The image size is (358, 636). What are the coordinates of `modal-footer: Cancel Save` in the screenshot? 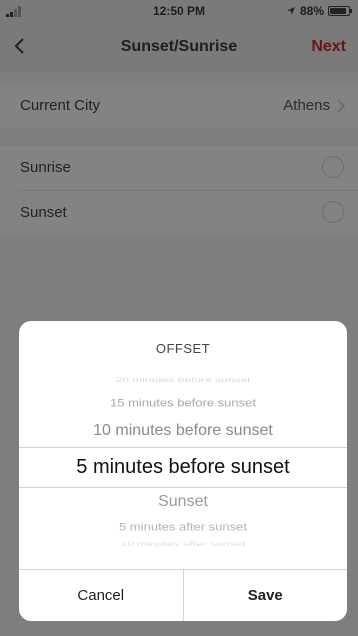 It's located at (183, 595).